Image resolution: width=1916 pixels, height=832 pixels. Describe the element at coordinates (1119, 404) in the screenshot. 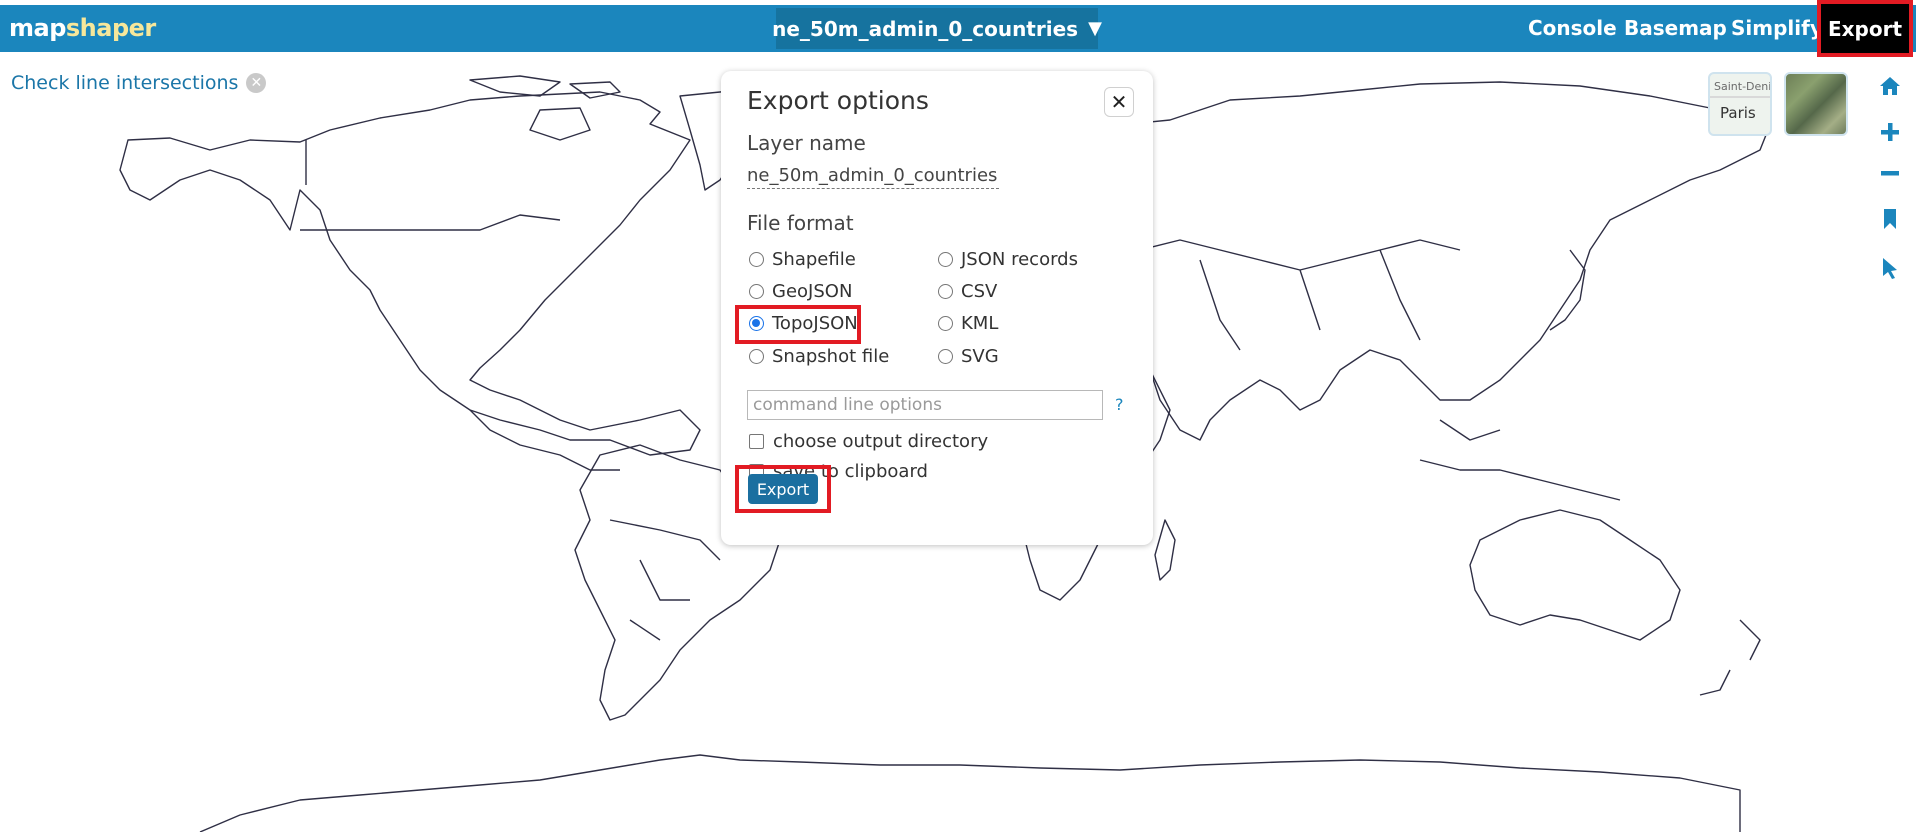

I see `help-link: ?` at that location.